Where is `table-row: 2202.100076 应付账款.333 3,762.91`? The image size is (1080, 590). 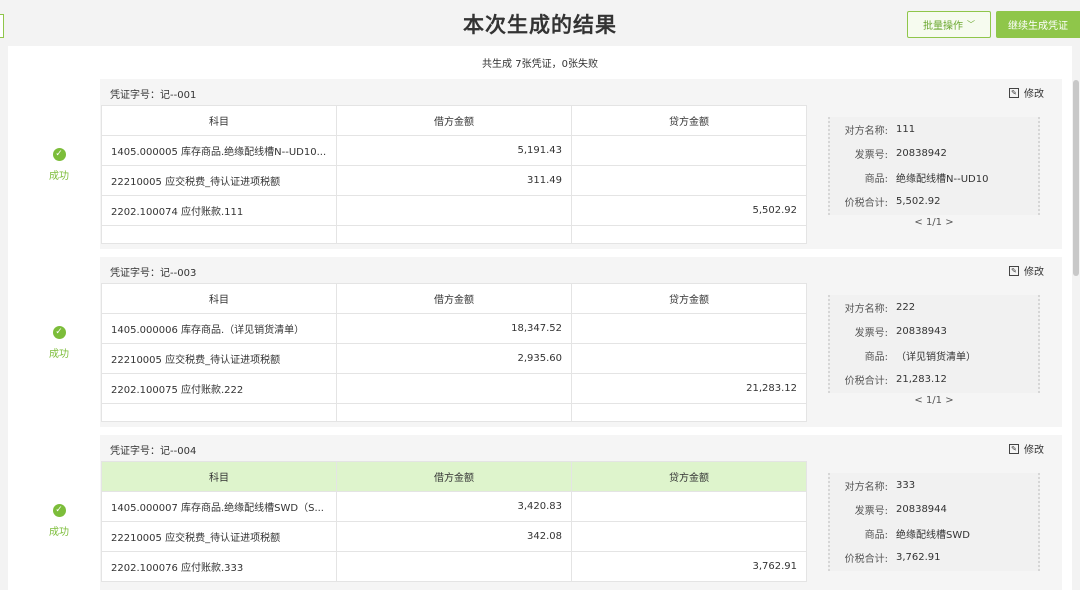
table-row: 2202.100076 应付账款.333 3,762.91 is located at coordinates (454, 566).